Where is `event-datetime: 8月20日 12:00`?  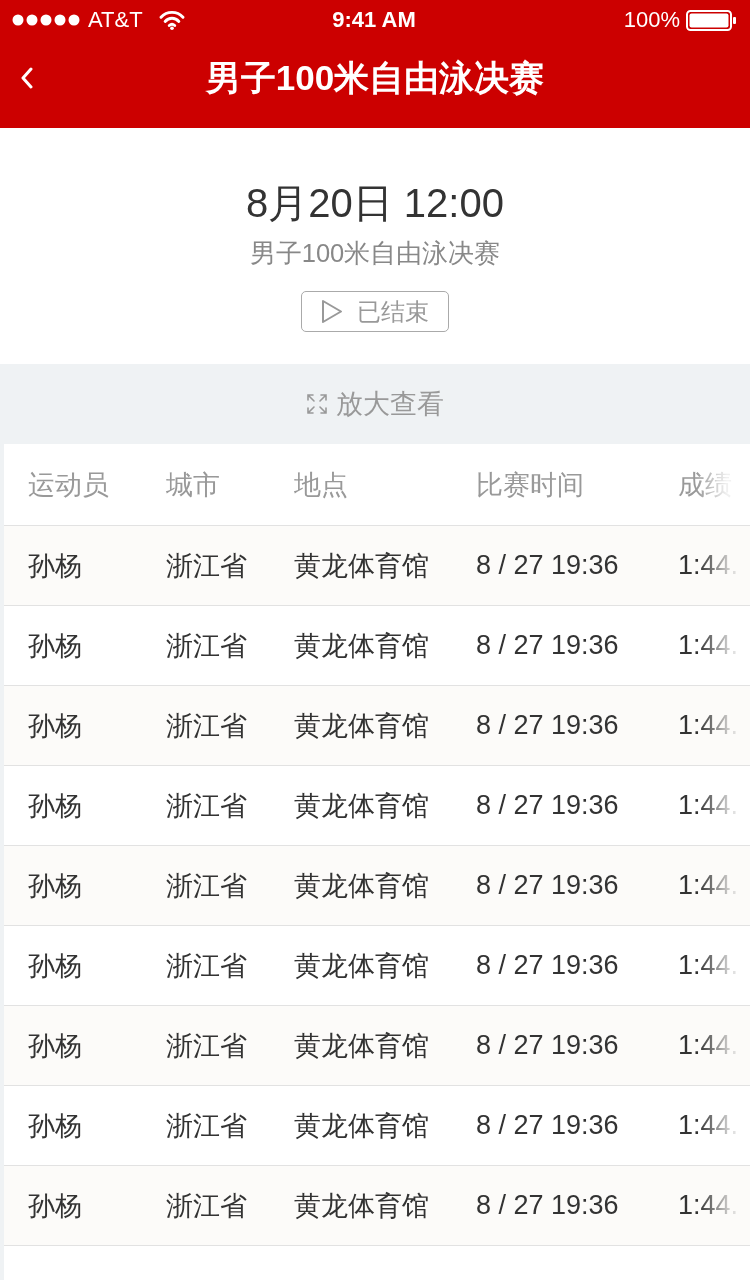 event-datetime: 8月20日 12:00 is located at coordinates (375, 203).